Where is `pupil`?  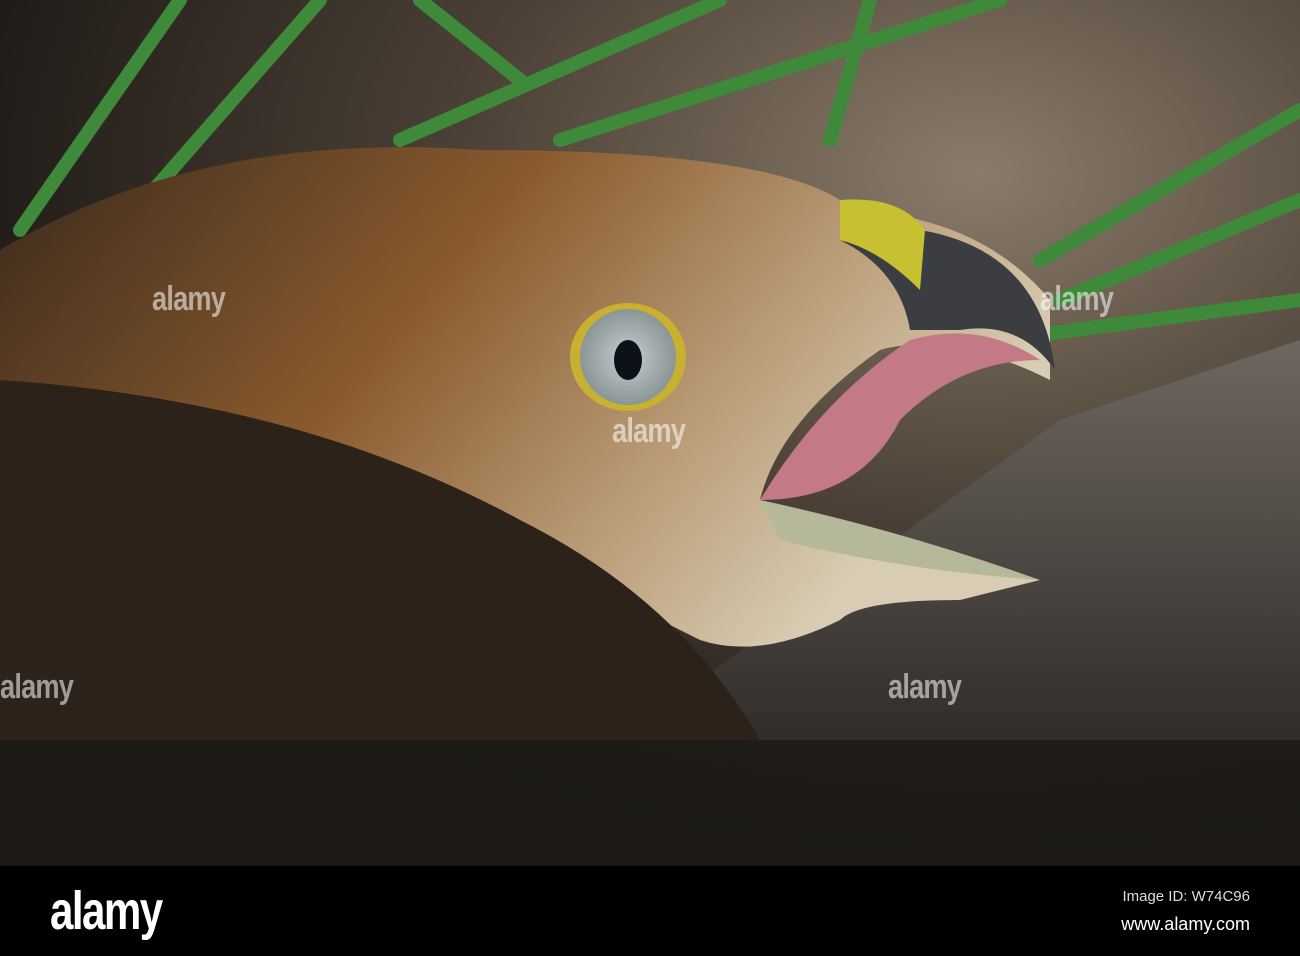 pupil is located at coordinates (628, 360).